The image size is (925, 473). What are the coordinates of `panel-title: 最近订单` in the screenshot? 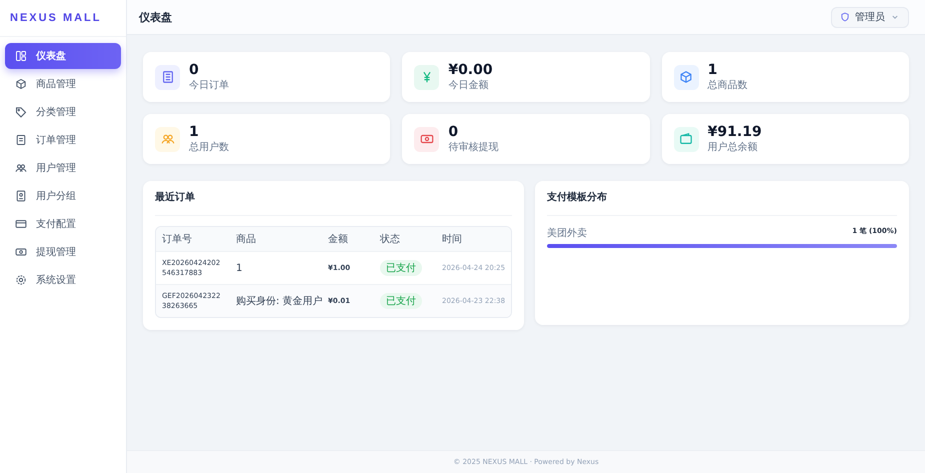 It's located at (333, 198).